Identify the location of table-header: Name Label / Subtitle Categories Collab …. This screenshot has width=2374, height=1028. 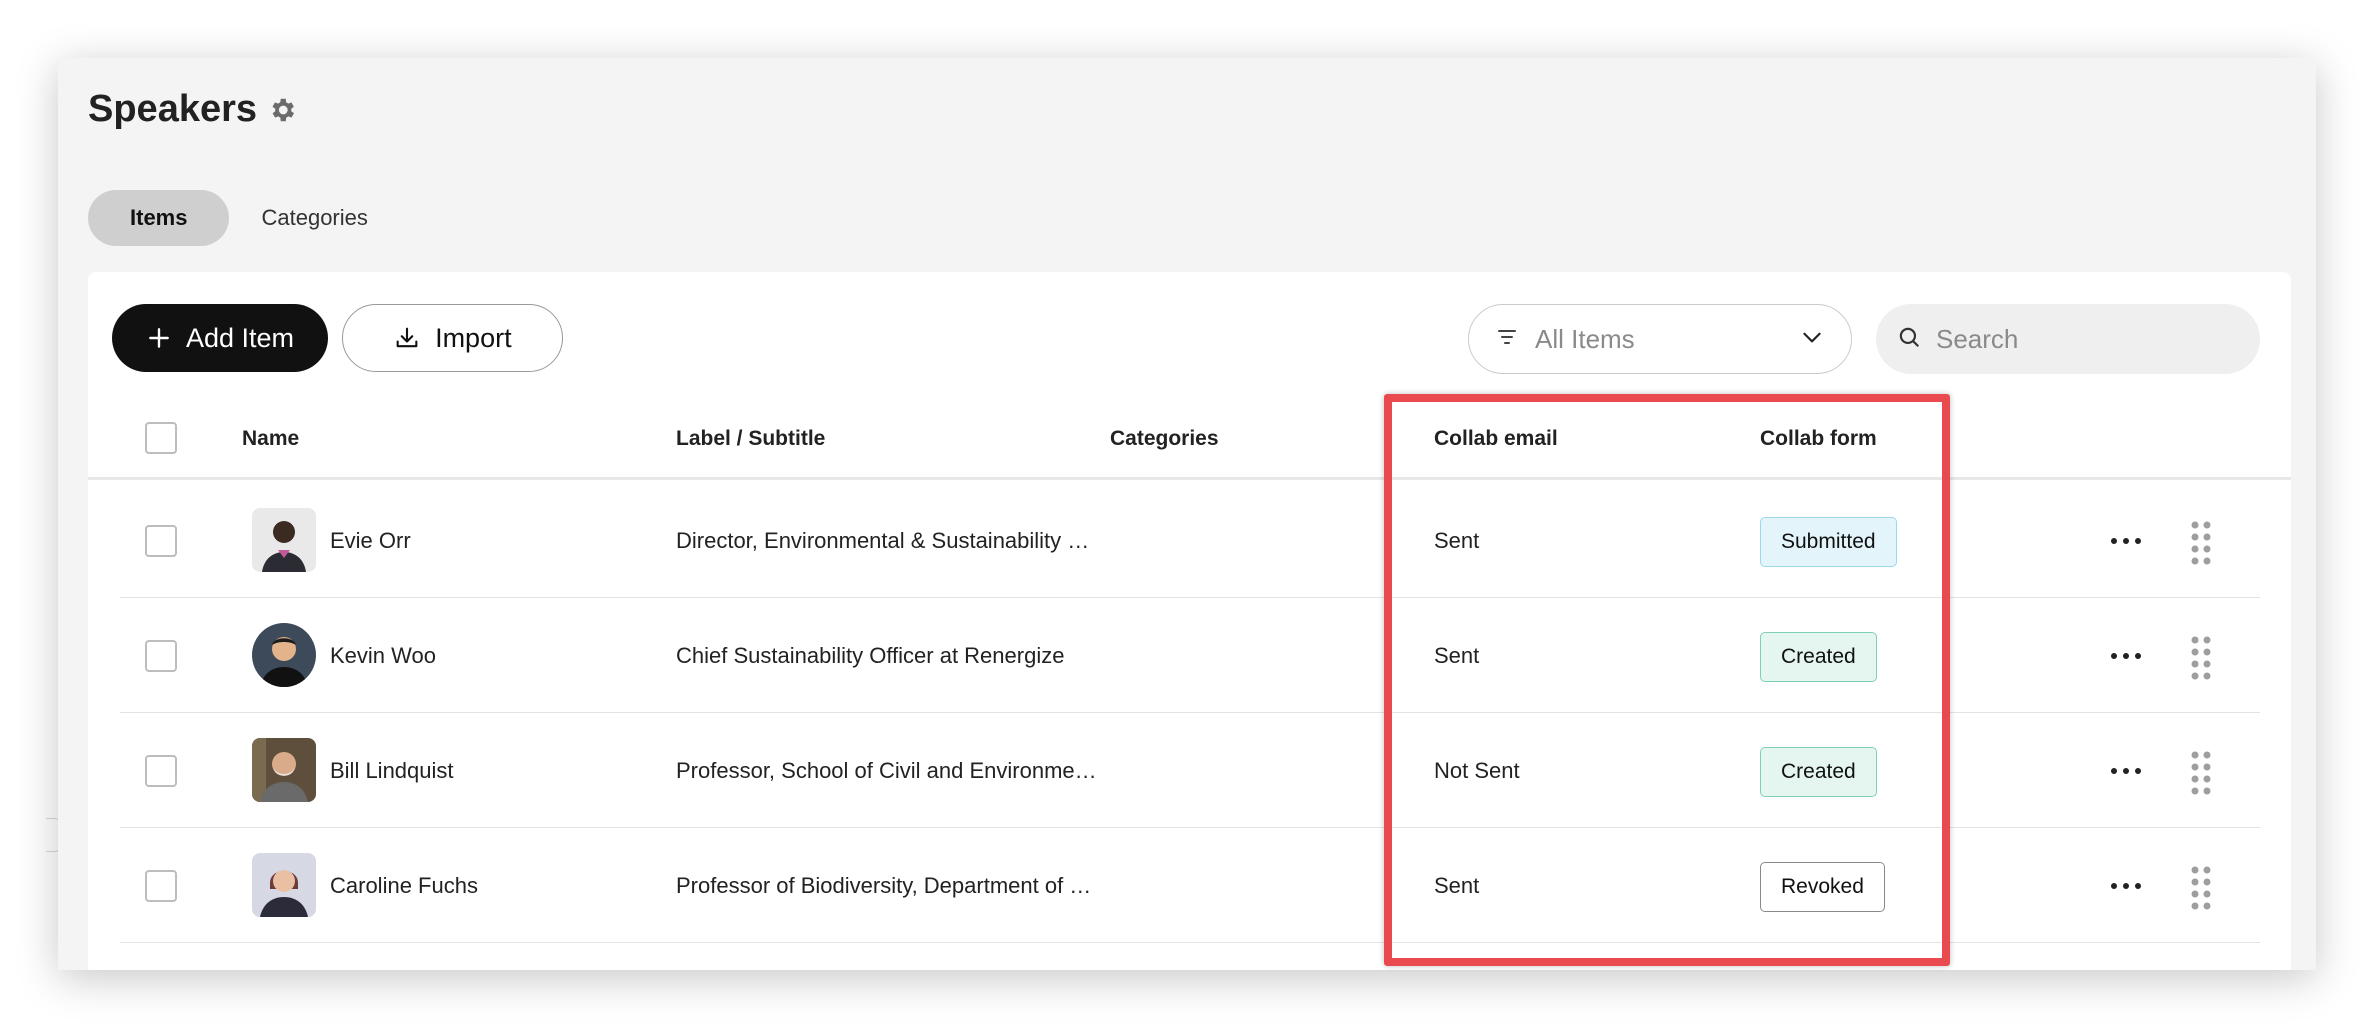
(1189, 439).